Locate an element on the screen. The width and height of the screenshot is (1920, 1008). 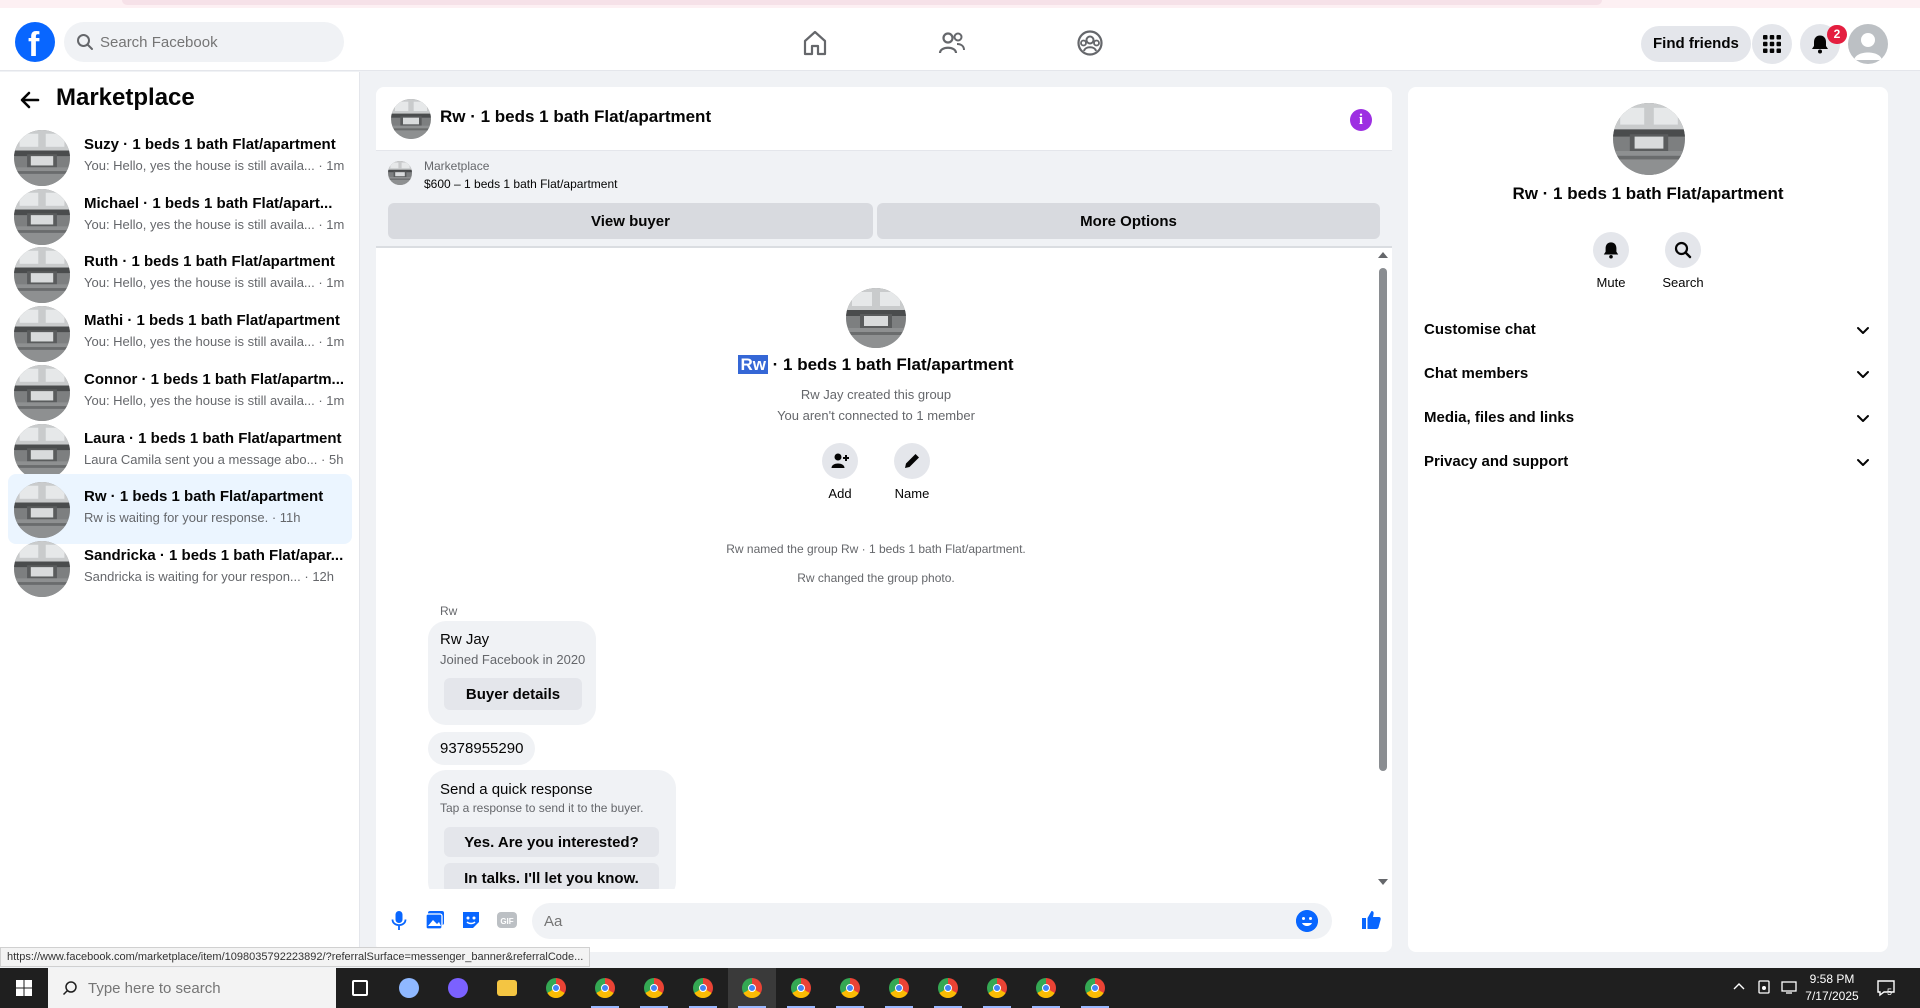
details-title: Rw · 1 beds 1 bath Flat/apartment is located at coordinates (1648, 193).